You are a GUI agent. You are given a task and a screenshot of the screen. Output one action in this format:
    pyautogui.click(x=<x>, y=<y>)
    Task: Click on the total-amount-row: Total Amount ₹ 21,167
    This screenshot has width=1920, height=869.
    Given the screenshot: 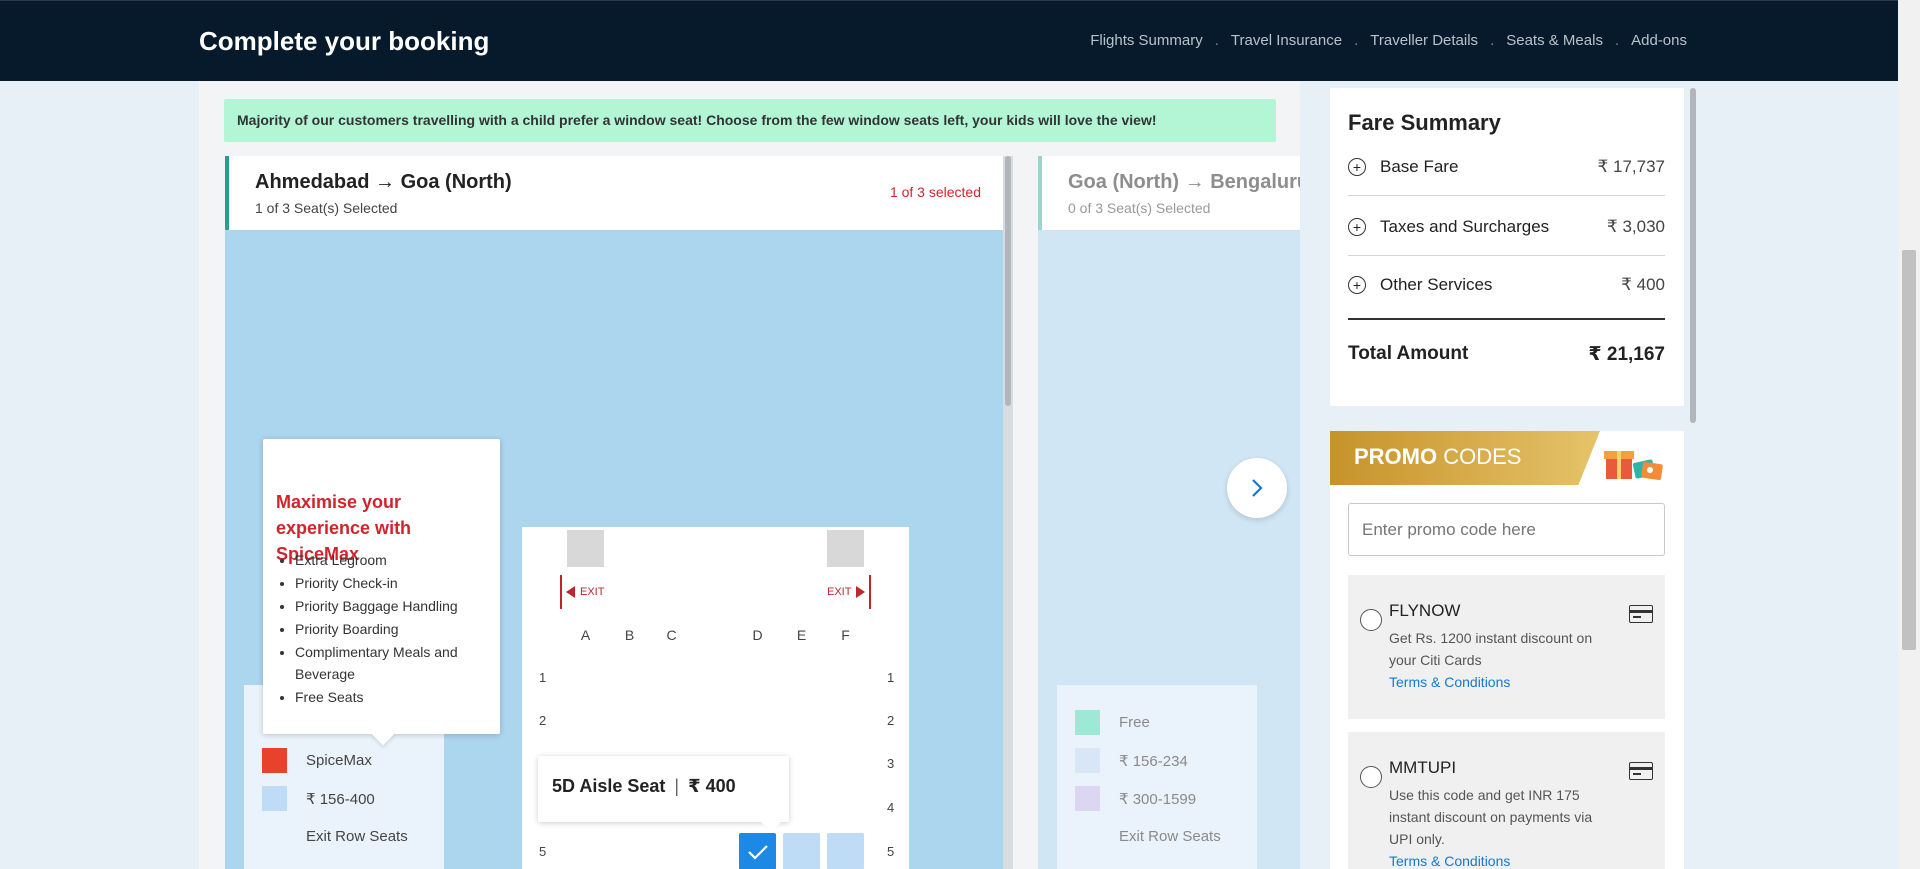 What is the action you would take?
    pyautogui.click(x=1506, y=354)
    